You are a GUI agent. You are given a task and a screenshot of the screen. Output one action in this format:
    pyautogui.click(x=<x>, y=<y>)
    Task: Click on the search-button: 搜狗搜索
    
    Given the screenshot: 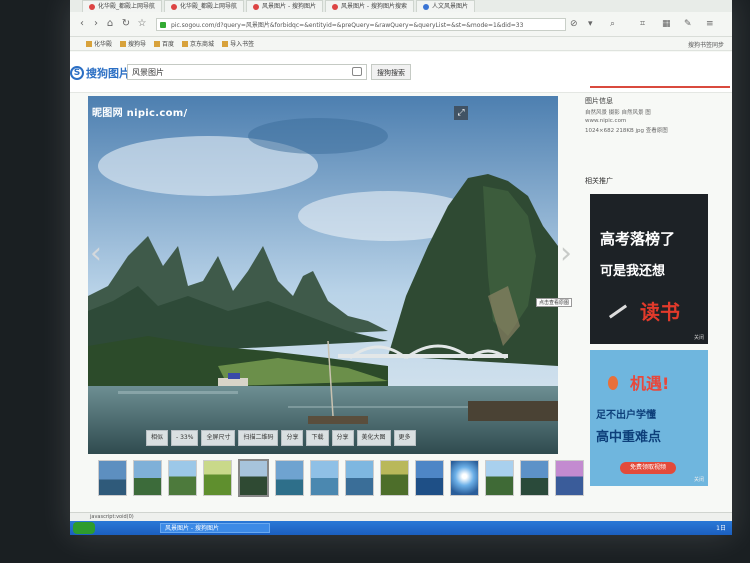 What is the action you would take?
    pyautogui.click(x=391, y=72)
    